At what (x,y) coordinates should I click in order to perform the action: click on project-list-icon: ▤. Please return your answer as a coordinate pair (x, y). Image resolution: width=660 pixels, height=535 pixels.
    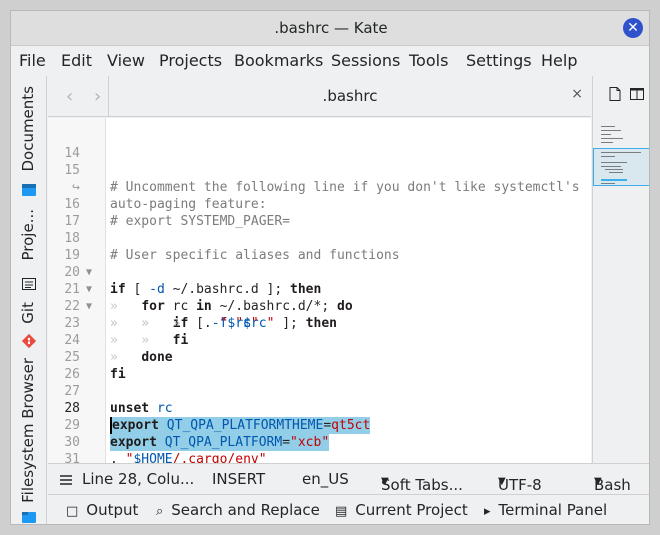
    Looking at the image, I should click on (341, 511).